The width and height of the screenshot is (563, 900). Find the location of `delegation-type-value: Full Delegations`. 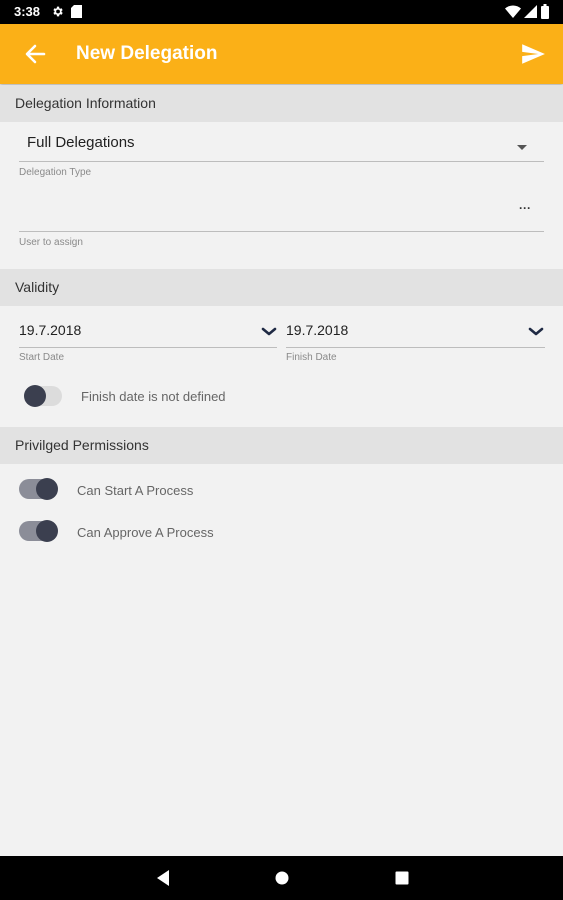

delegation-type-value: Full Delegations is located at coordinates (81, 142).